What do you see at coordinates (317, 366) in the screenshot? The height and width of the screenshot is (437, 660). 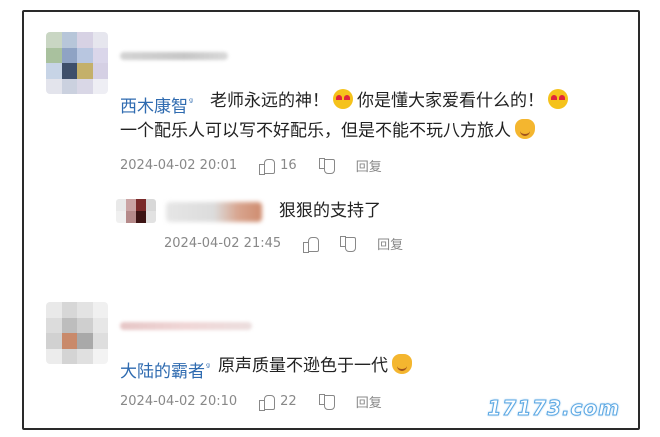 I see `comment-text: 原声质量不逊色于一代` at bounding box center [317, 366].